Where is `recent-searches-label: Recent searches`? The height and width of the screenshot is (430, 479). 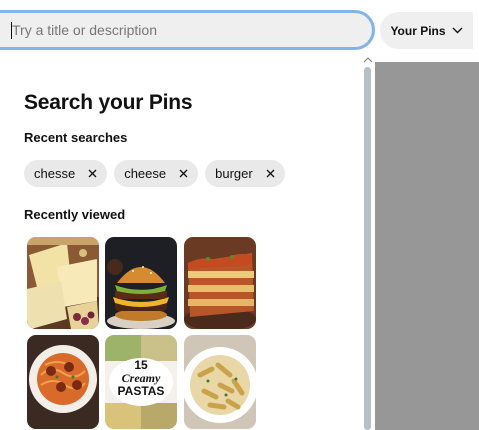
recent-searches-label: Recent searches is located at coordinates (76, 137).